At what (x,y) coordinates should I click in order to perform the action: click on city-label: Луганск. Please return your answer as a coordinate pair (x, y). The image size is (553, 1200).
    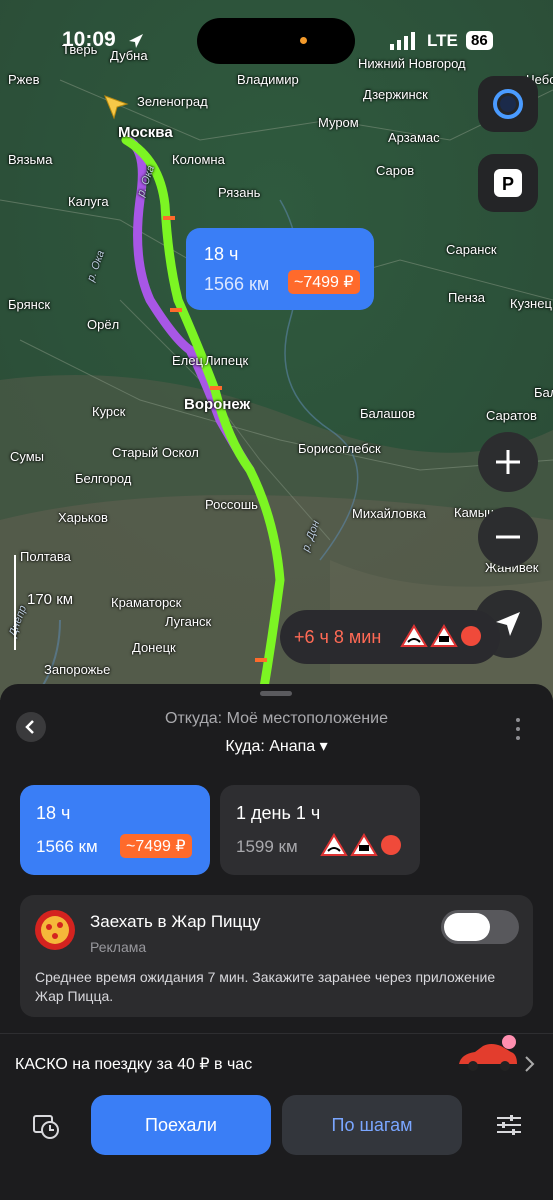
    Looking at the image, I should click on (188, 621).